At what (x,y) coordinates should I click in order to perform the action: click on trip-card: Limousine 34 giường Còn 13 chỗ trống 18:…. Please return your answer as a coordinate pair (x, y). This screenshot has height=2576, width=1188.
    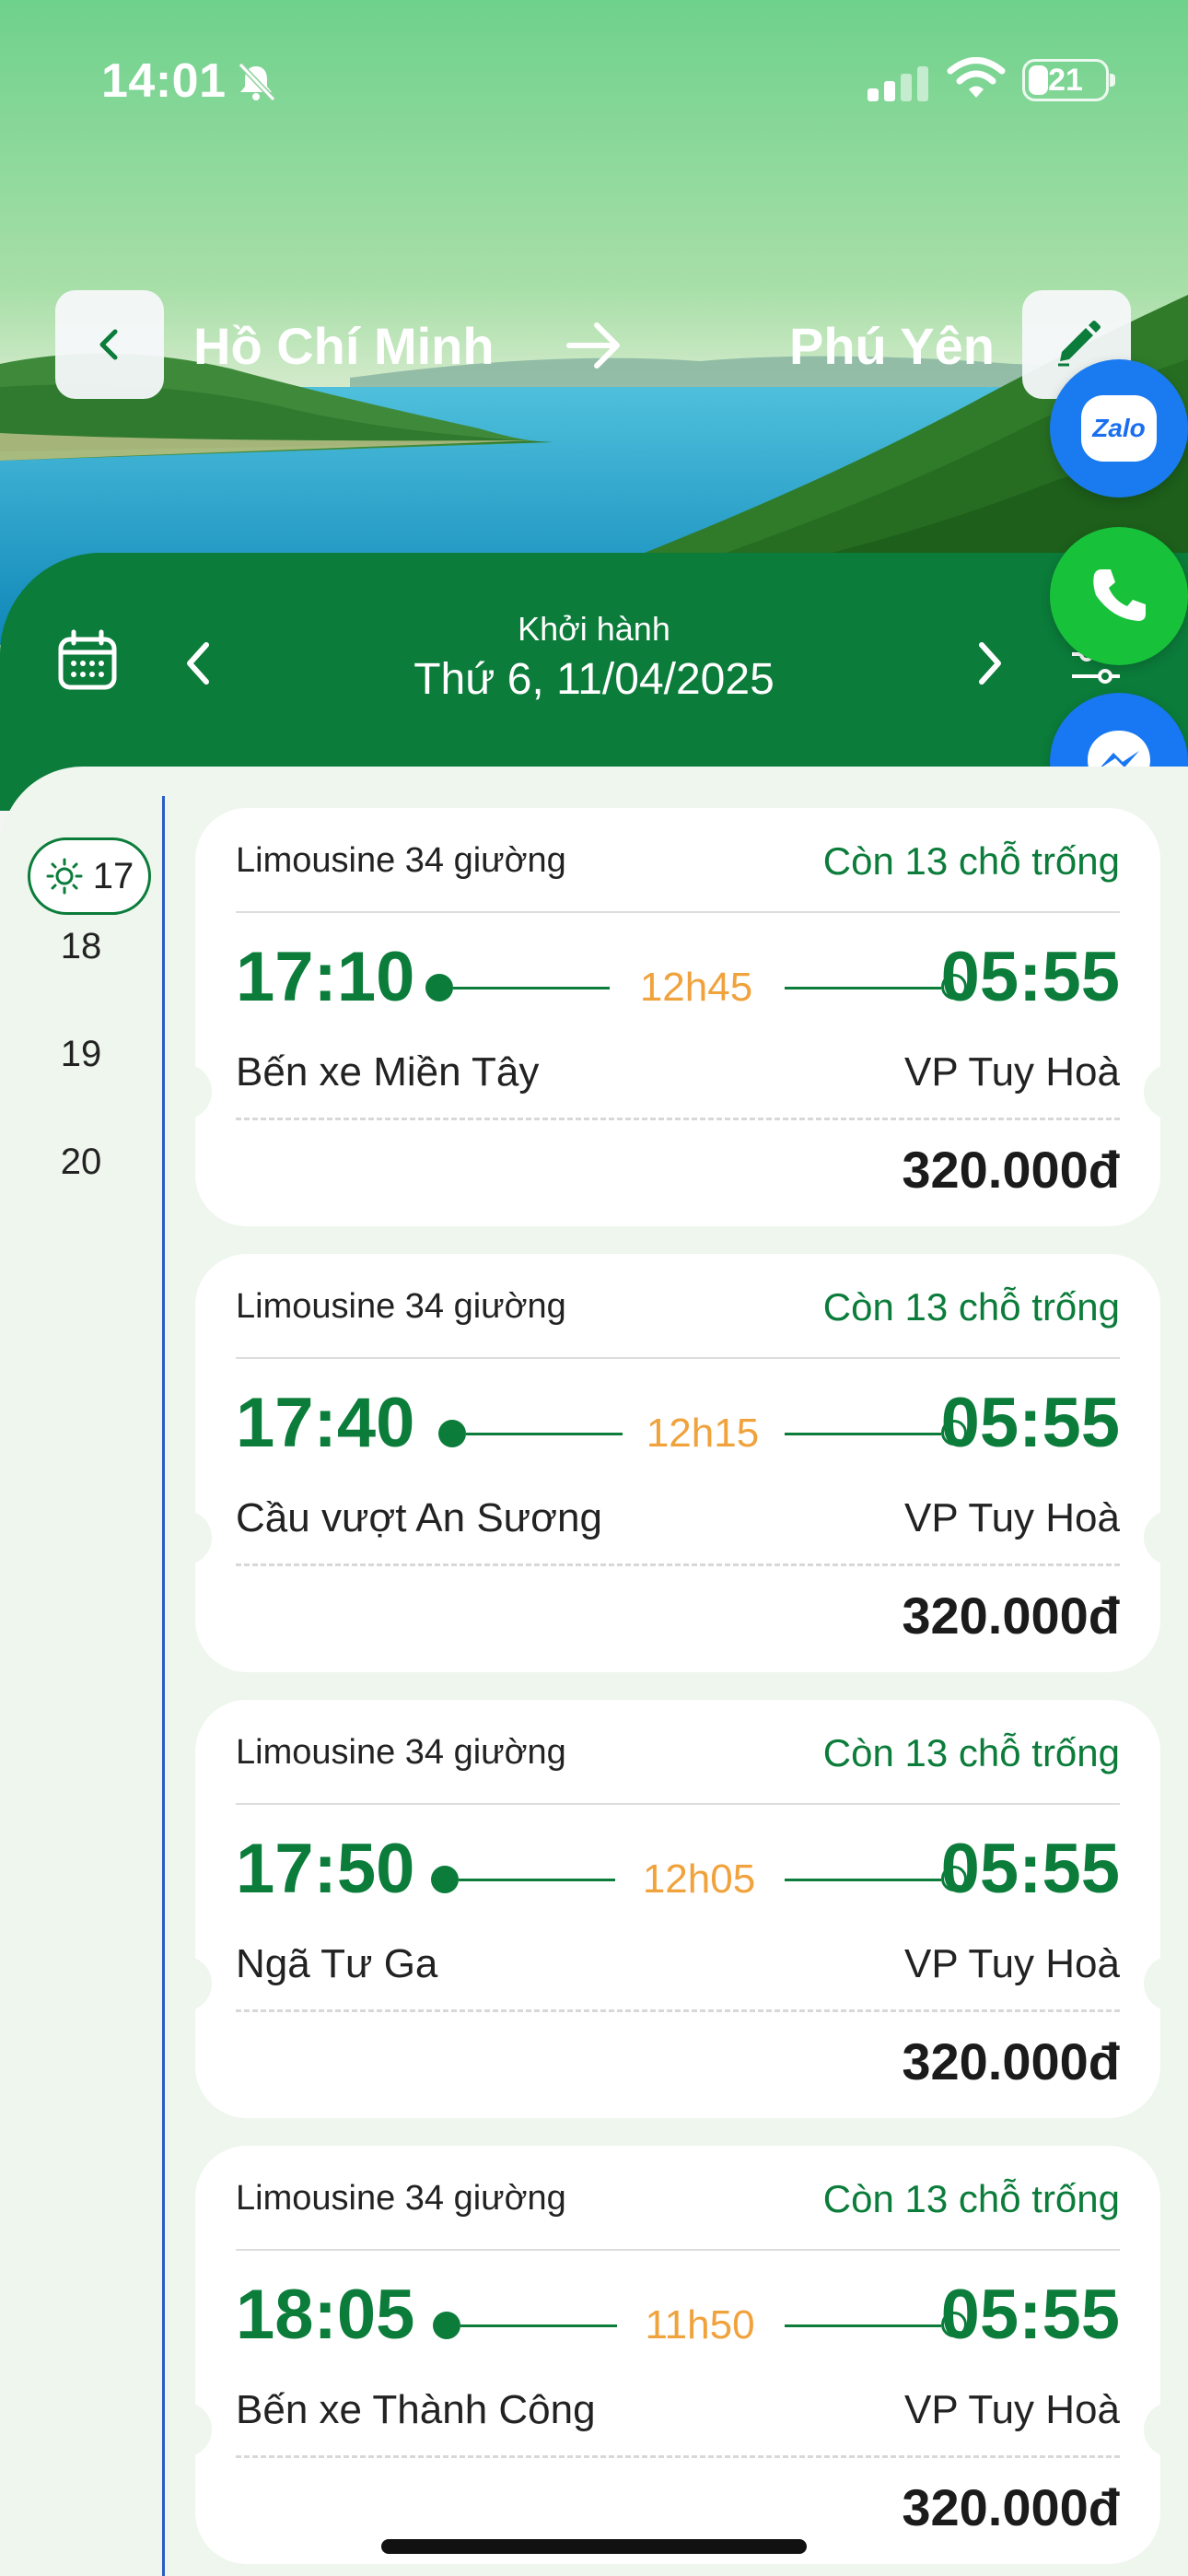
    Looking at the image, I should click on (678, 2355).